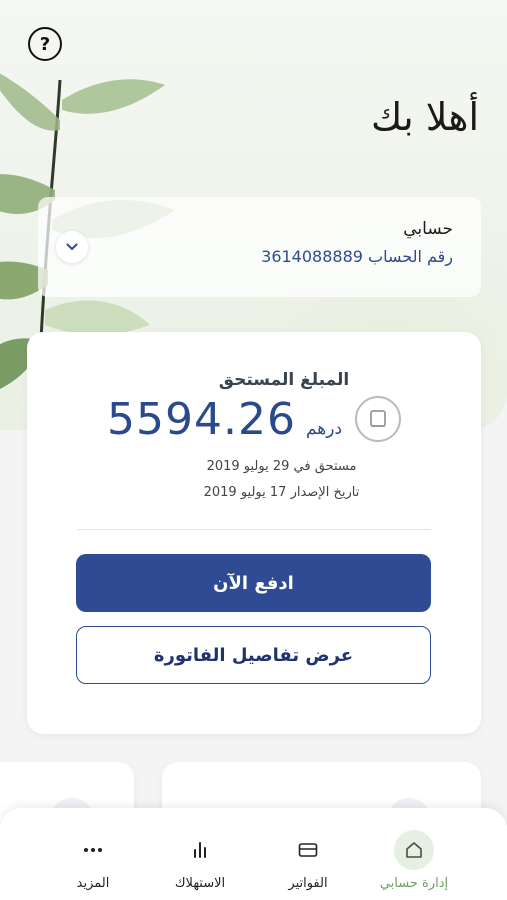 This screenshot has height=900, width=507. I want to click on nav-item-bills: الفواتير, so click(308, 860).